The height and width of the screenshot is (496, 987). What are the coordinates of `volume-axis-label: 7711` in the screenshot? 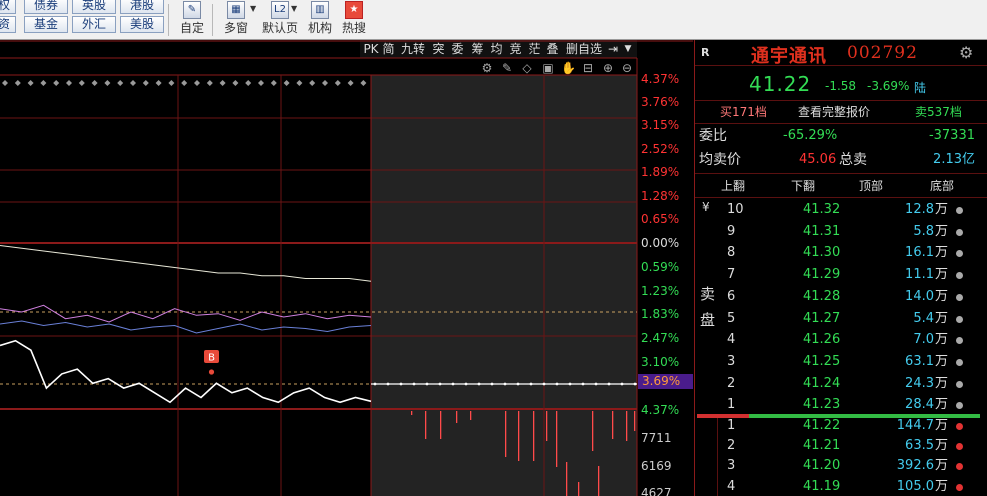 It's located at (656, 438).